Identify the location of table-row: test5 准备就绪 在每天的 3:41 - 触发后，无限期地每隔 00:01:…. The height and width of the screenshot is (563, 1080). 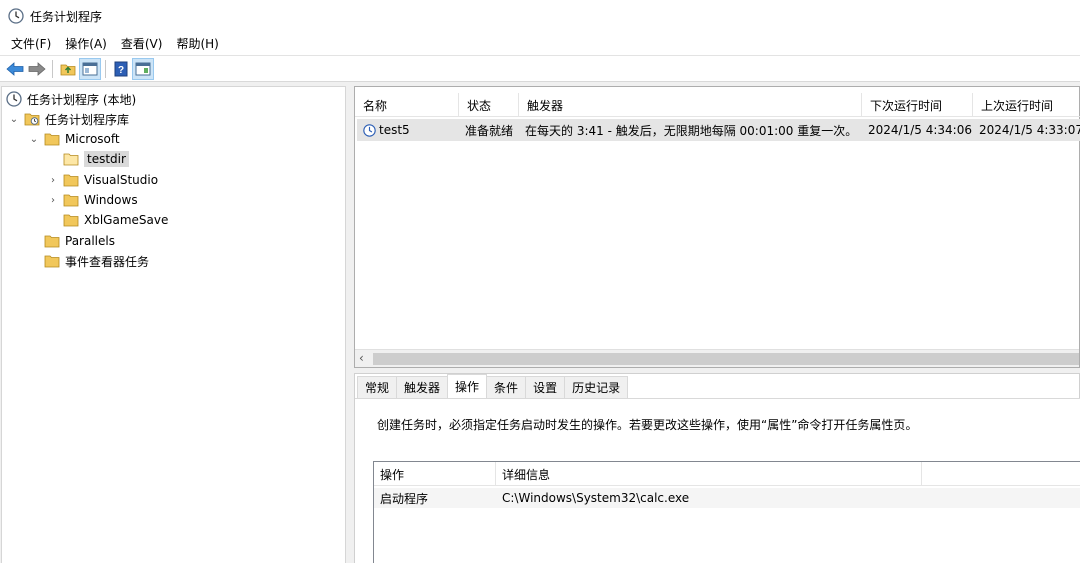
(718, 130).